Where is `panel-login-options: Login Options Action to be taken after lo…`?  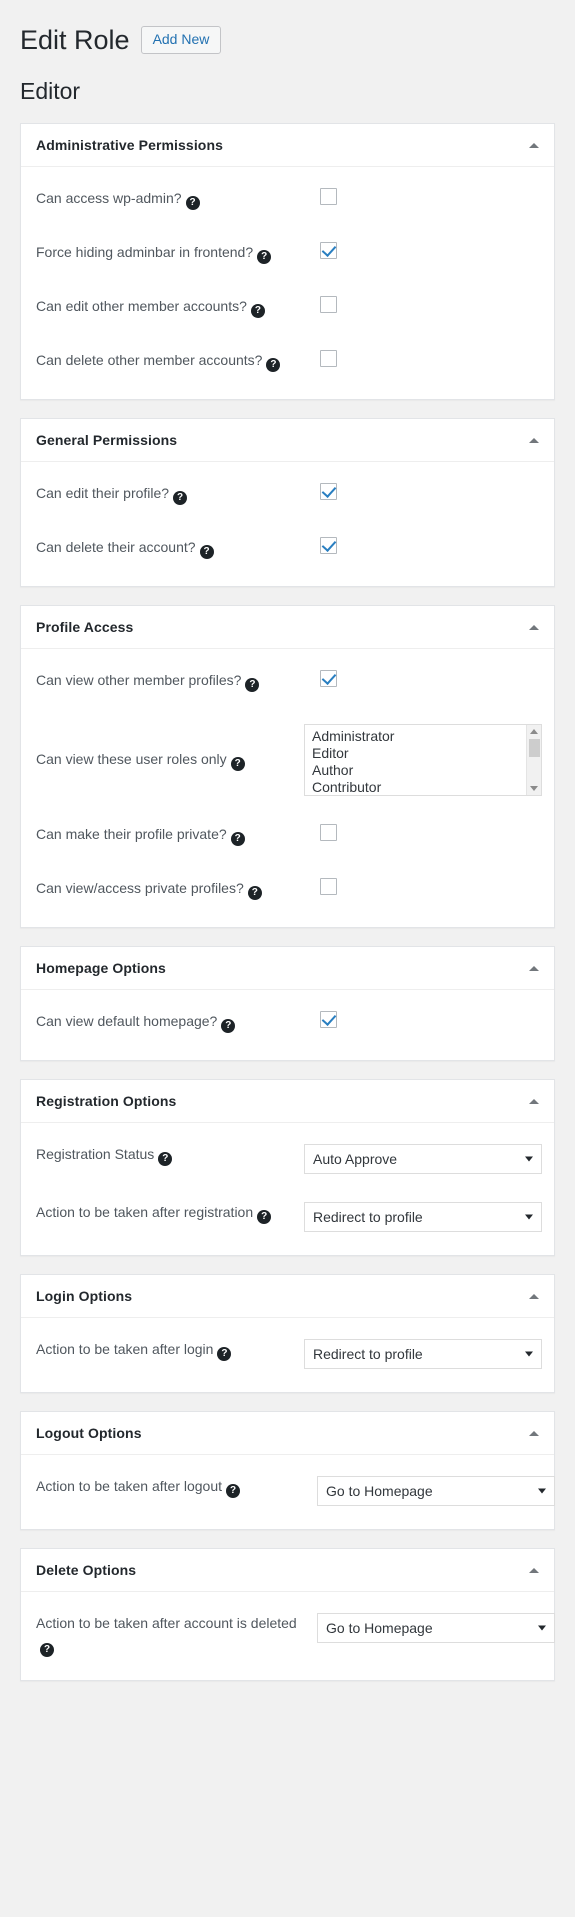 panel-login-options: Login Options Action to be taken after lo… is located at coordinates (287, 1334).